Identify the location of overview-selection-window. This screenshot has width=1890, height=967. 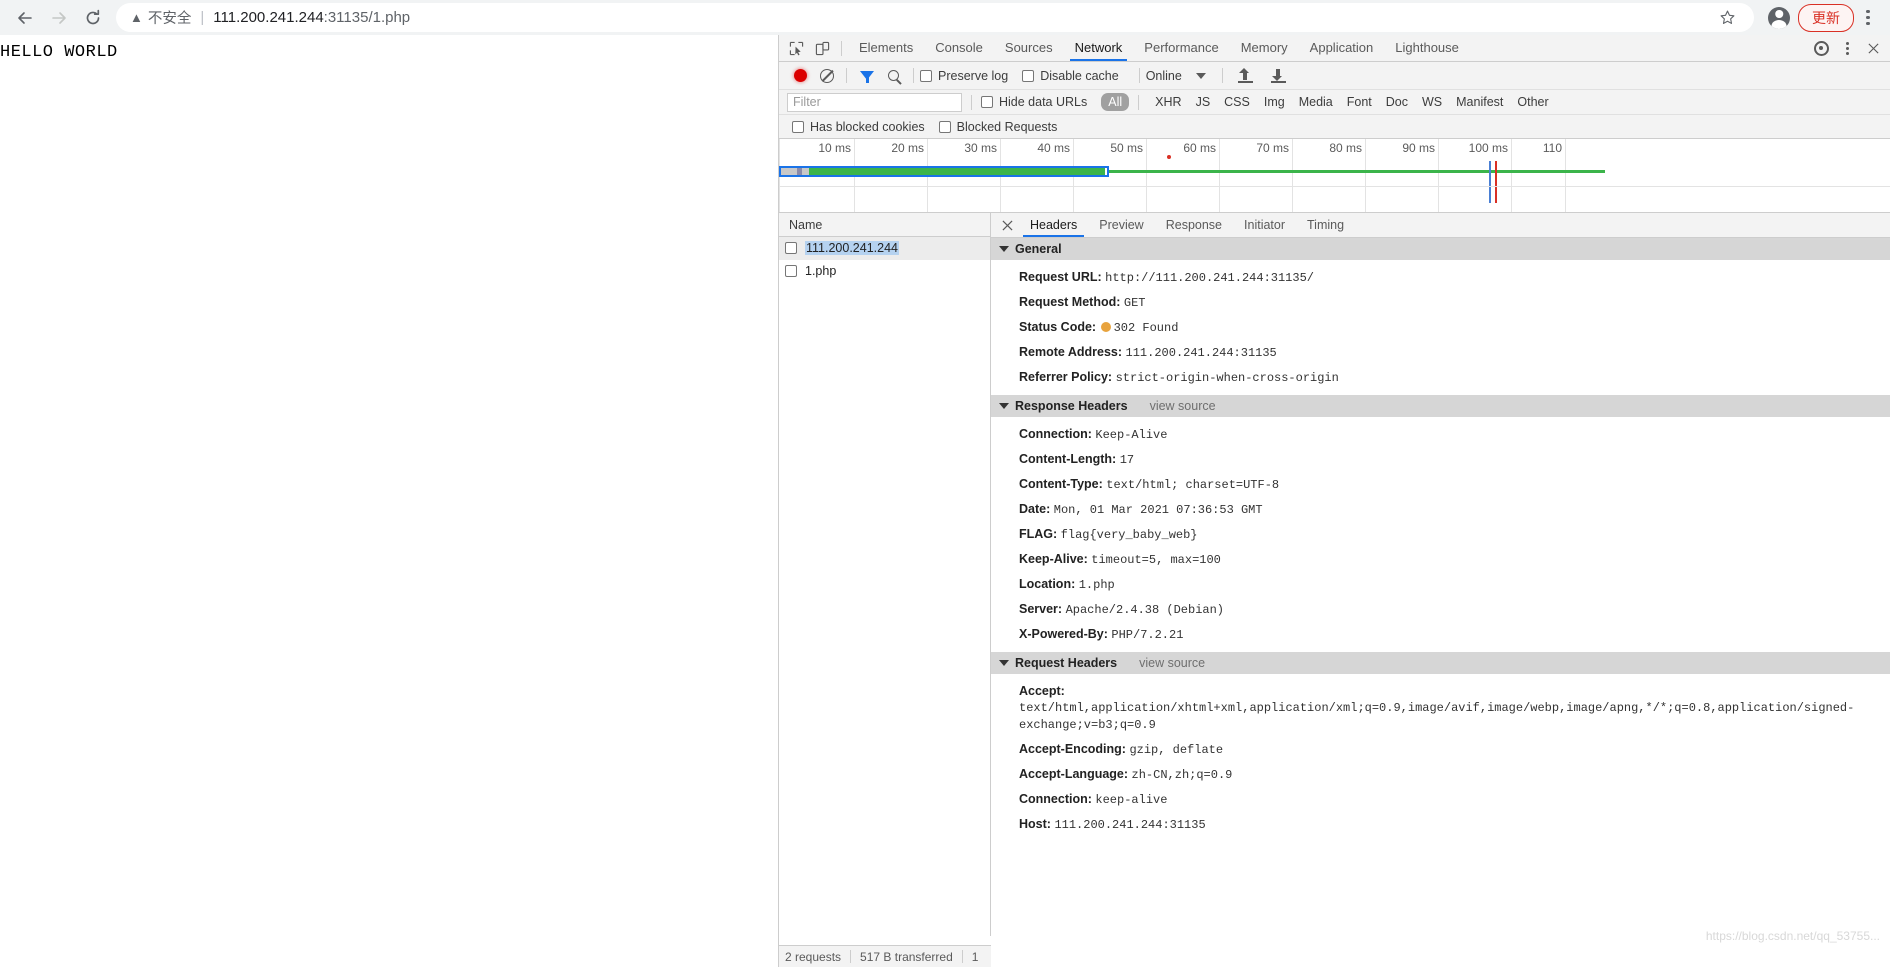
(944, 171).